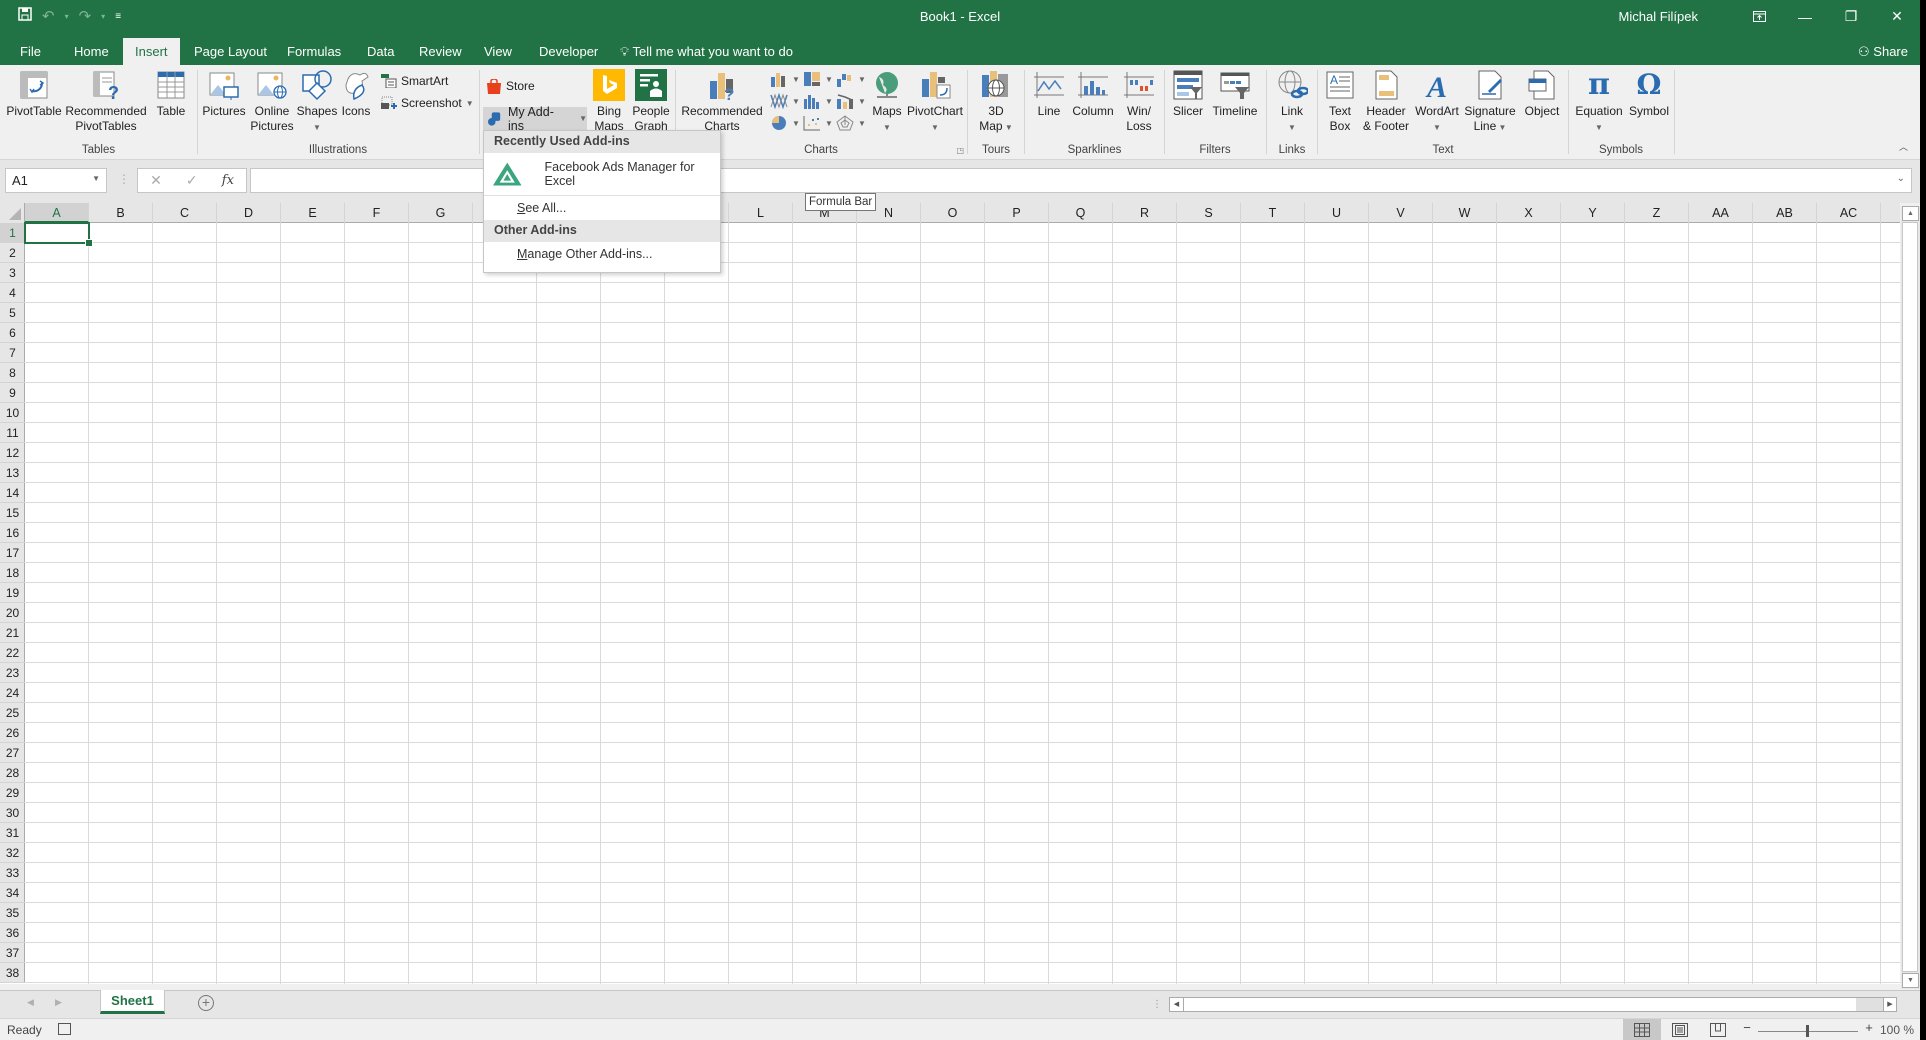  What do you see at coordinates (57, 213) in the screenshot?
I see `column-header-a: A` at bounding box center [57, 213].